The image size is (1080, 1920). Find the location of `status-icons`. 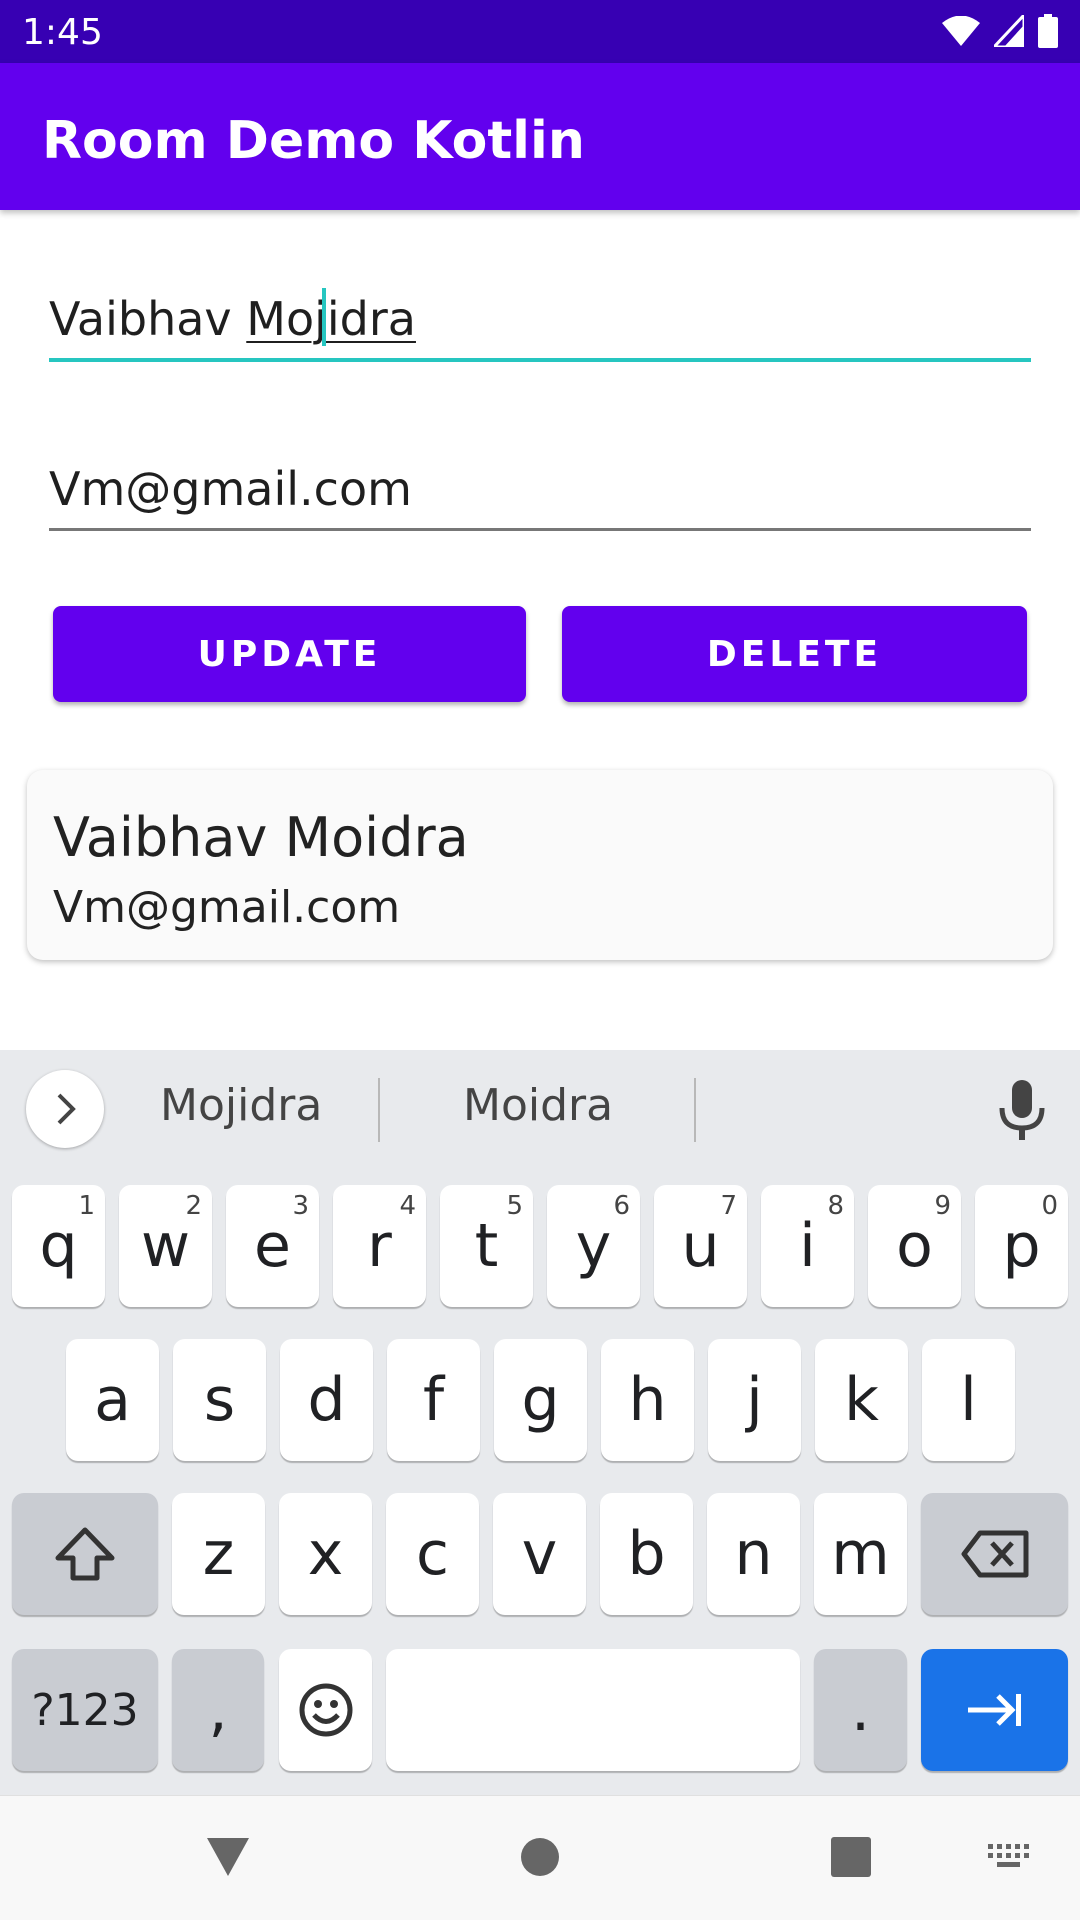

status-icons is located at coordinates (1000, 31).